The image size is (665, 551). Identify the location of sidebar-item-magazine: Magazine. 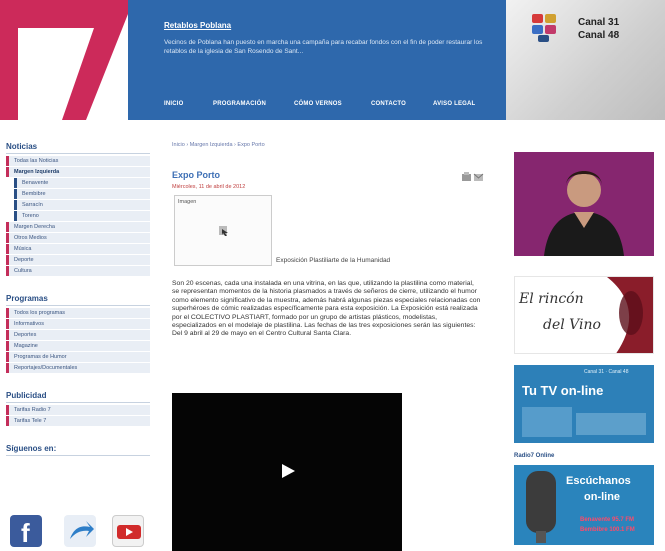
(78, 346).